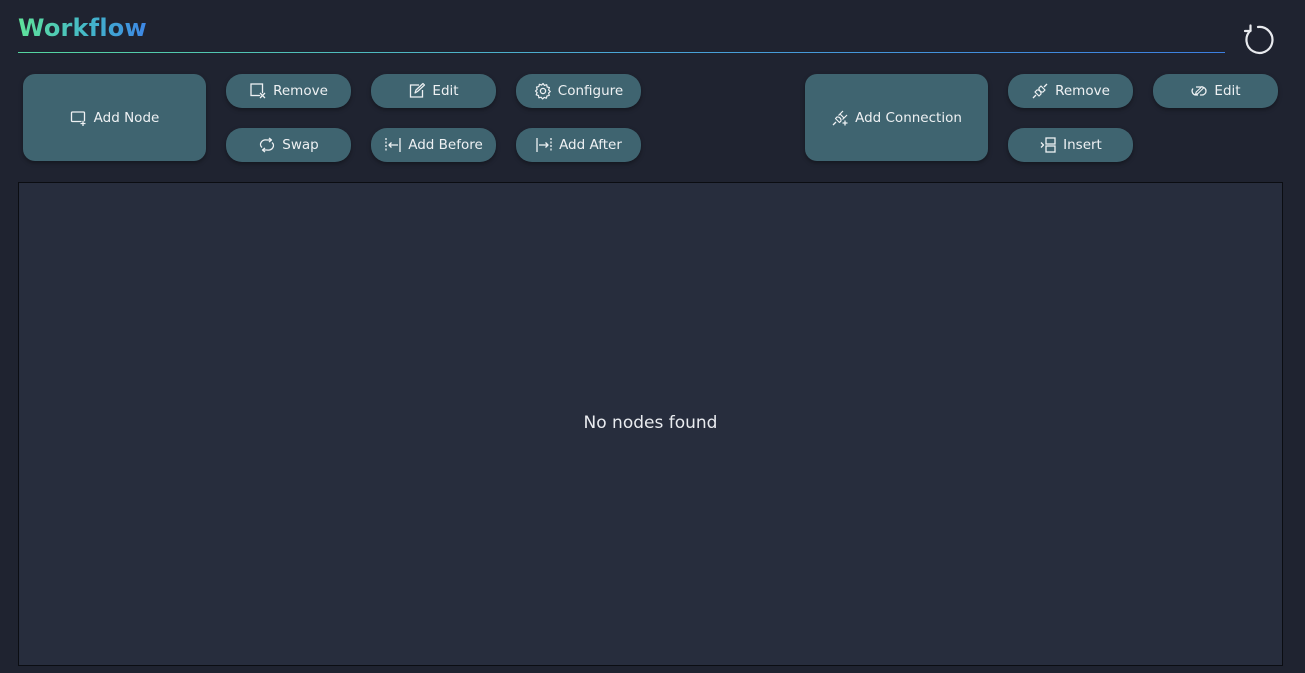 The height and width of the screenshot is (673, 1305). I want to click on header: Workflow, so click(621, 33).